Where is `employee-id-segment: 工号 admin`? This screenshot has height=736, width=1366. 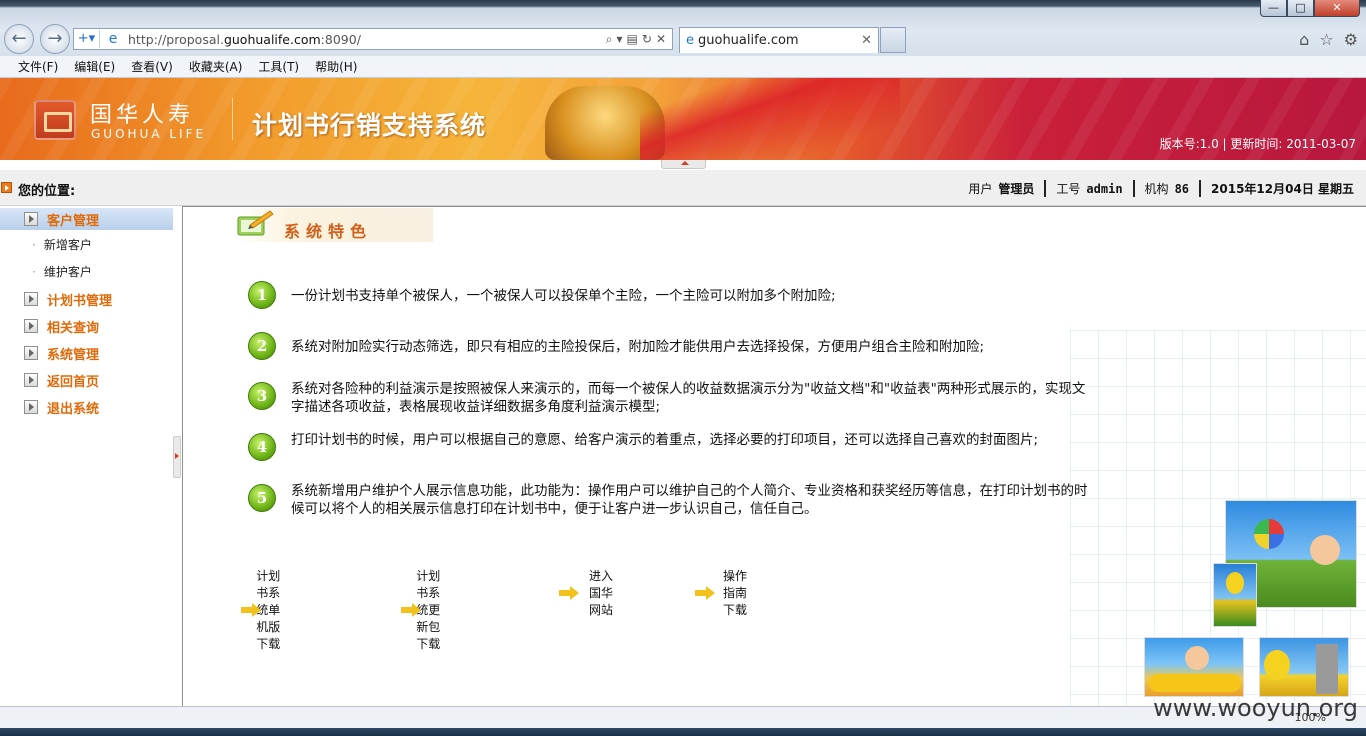 employee-id-segment: 工号 admin is located at coordinates (1088, 188).